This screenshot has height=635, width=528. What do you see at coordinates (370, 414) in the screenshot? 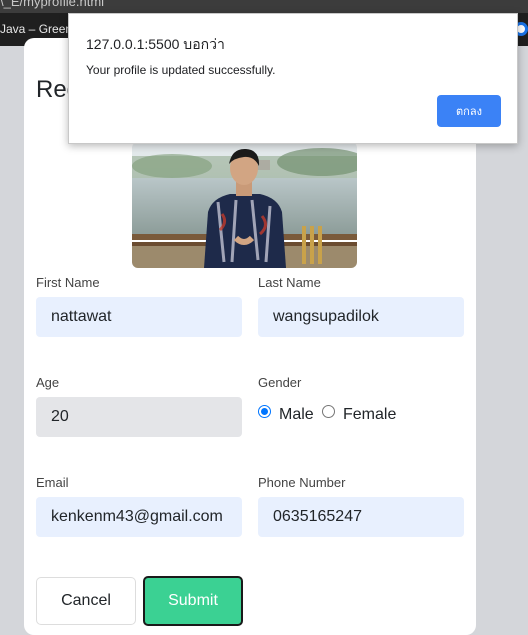
I see `female-radio-label: Female` at bounding box center [370, 414].